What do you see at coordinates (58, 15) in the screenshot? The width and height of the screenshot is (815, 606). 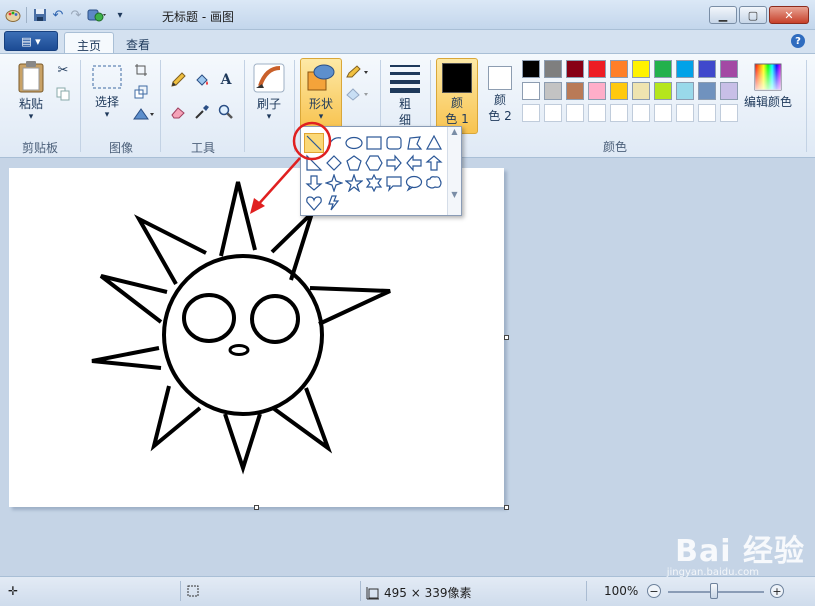 I see `undo-icon: ↶` at bounding box center [58, 15].